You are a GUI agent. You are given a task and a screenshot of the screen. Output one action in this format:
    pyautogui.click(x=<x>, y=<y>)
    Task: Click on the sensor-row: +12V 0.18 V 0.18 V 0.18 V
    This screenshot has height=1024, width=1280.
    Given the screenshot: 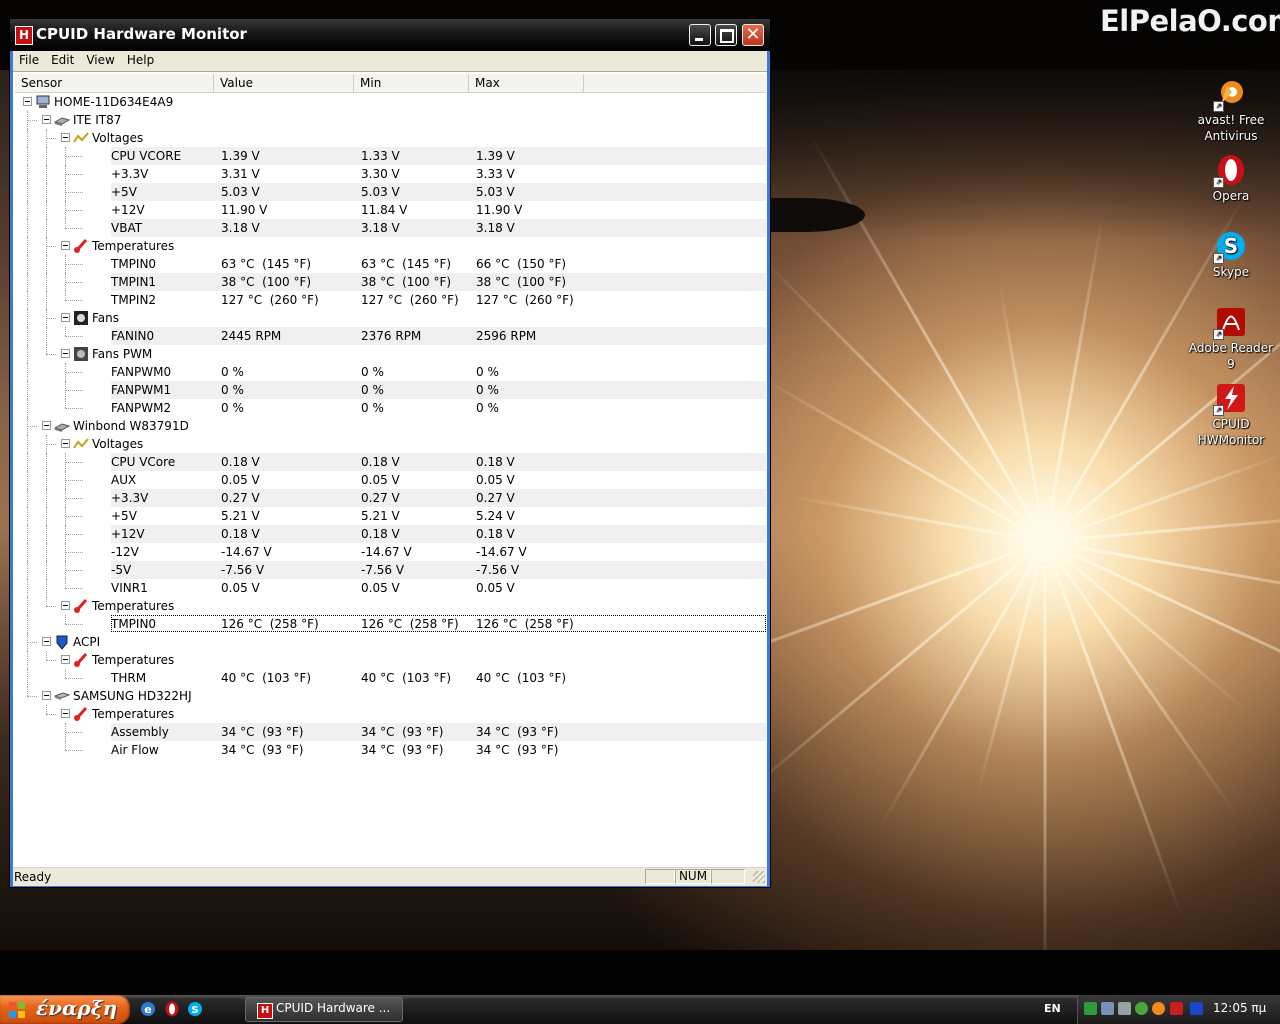 What is the action you would take?
    pyautogui.click(x=390, y=534)
    